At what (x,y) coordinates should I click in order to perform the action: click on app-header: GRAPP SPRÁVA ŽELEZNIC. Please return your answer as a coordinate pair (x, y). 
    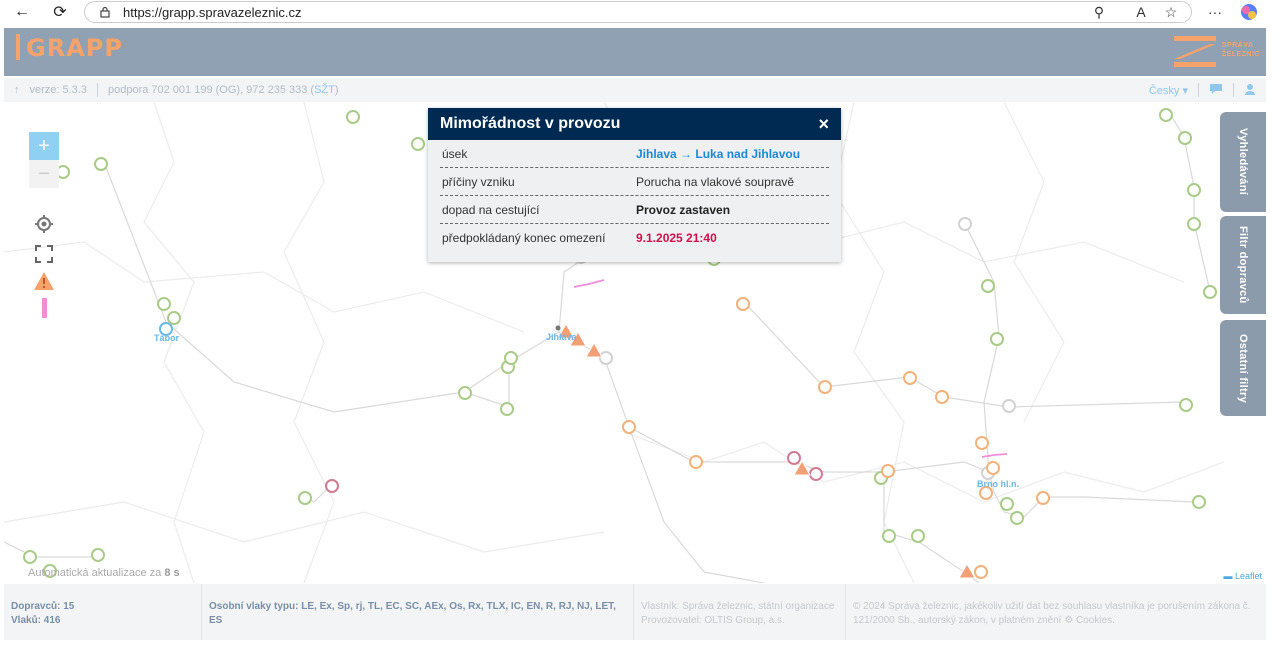
    Looking at the image, I should click on (635, 52).